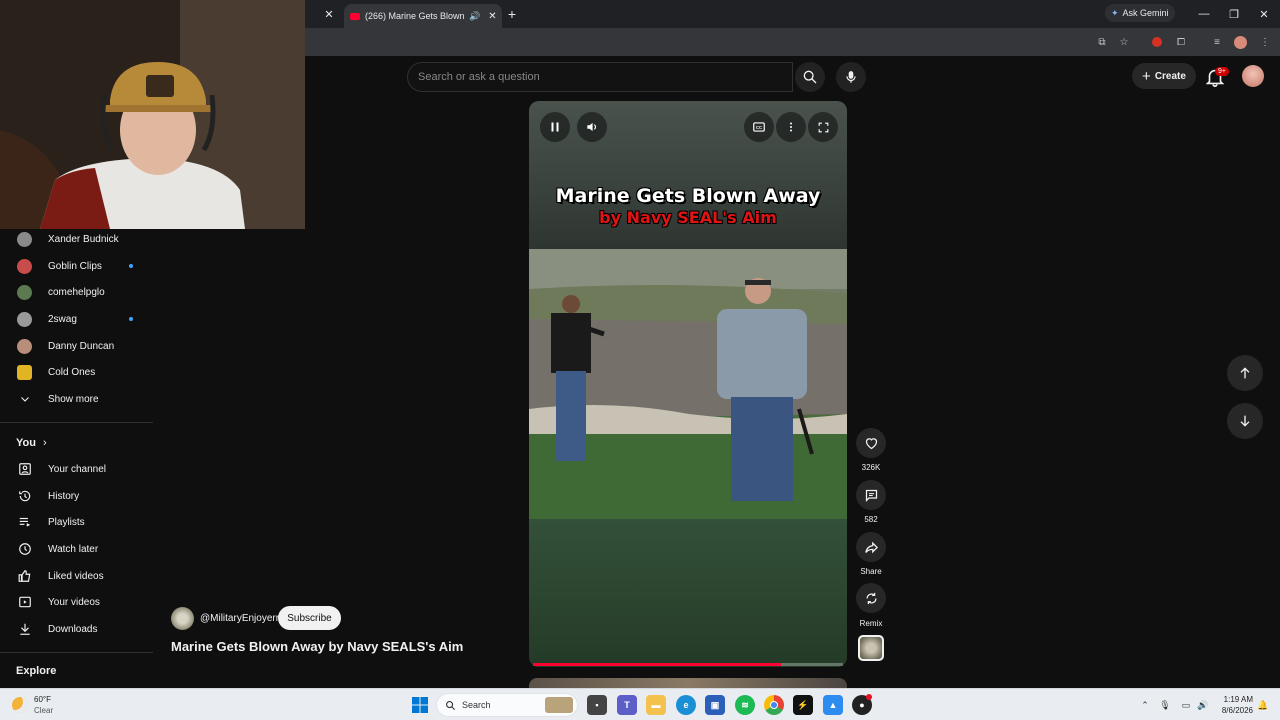 Image resolution: width=1280 pixels, height=720 pixels. I want to click on remix-button, so click(871, 598).